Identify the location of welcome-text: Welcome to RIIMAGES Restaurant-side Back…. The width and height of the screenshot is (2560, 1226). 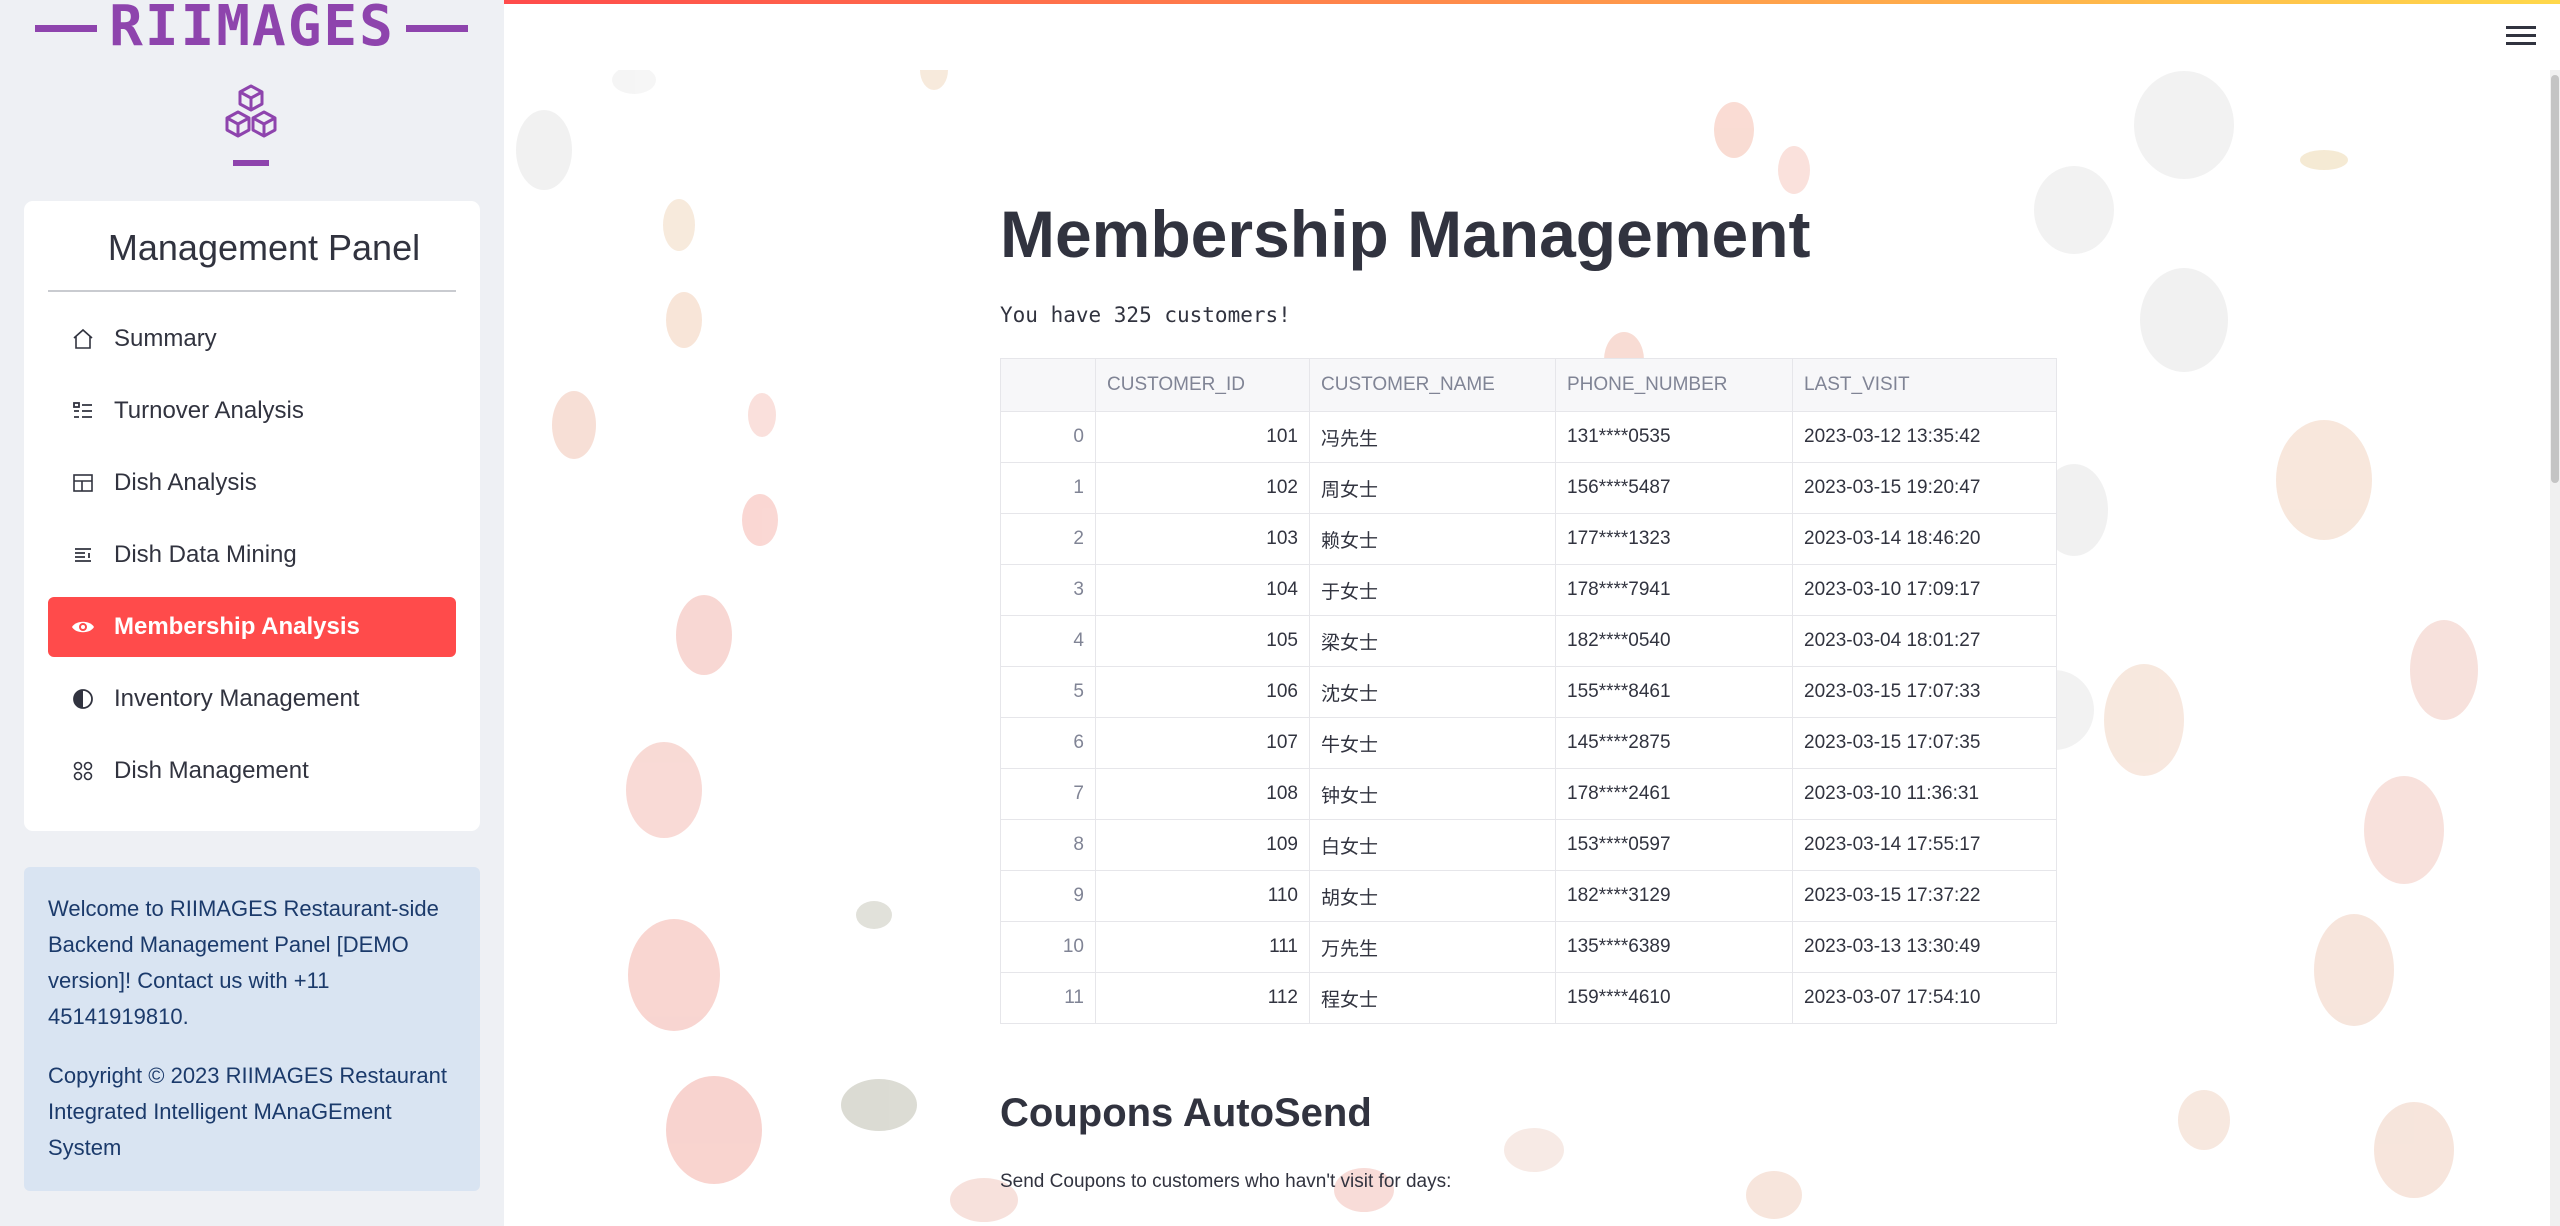
(243, 962).